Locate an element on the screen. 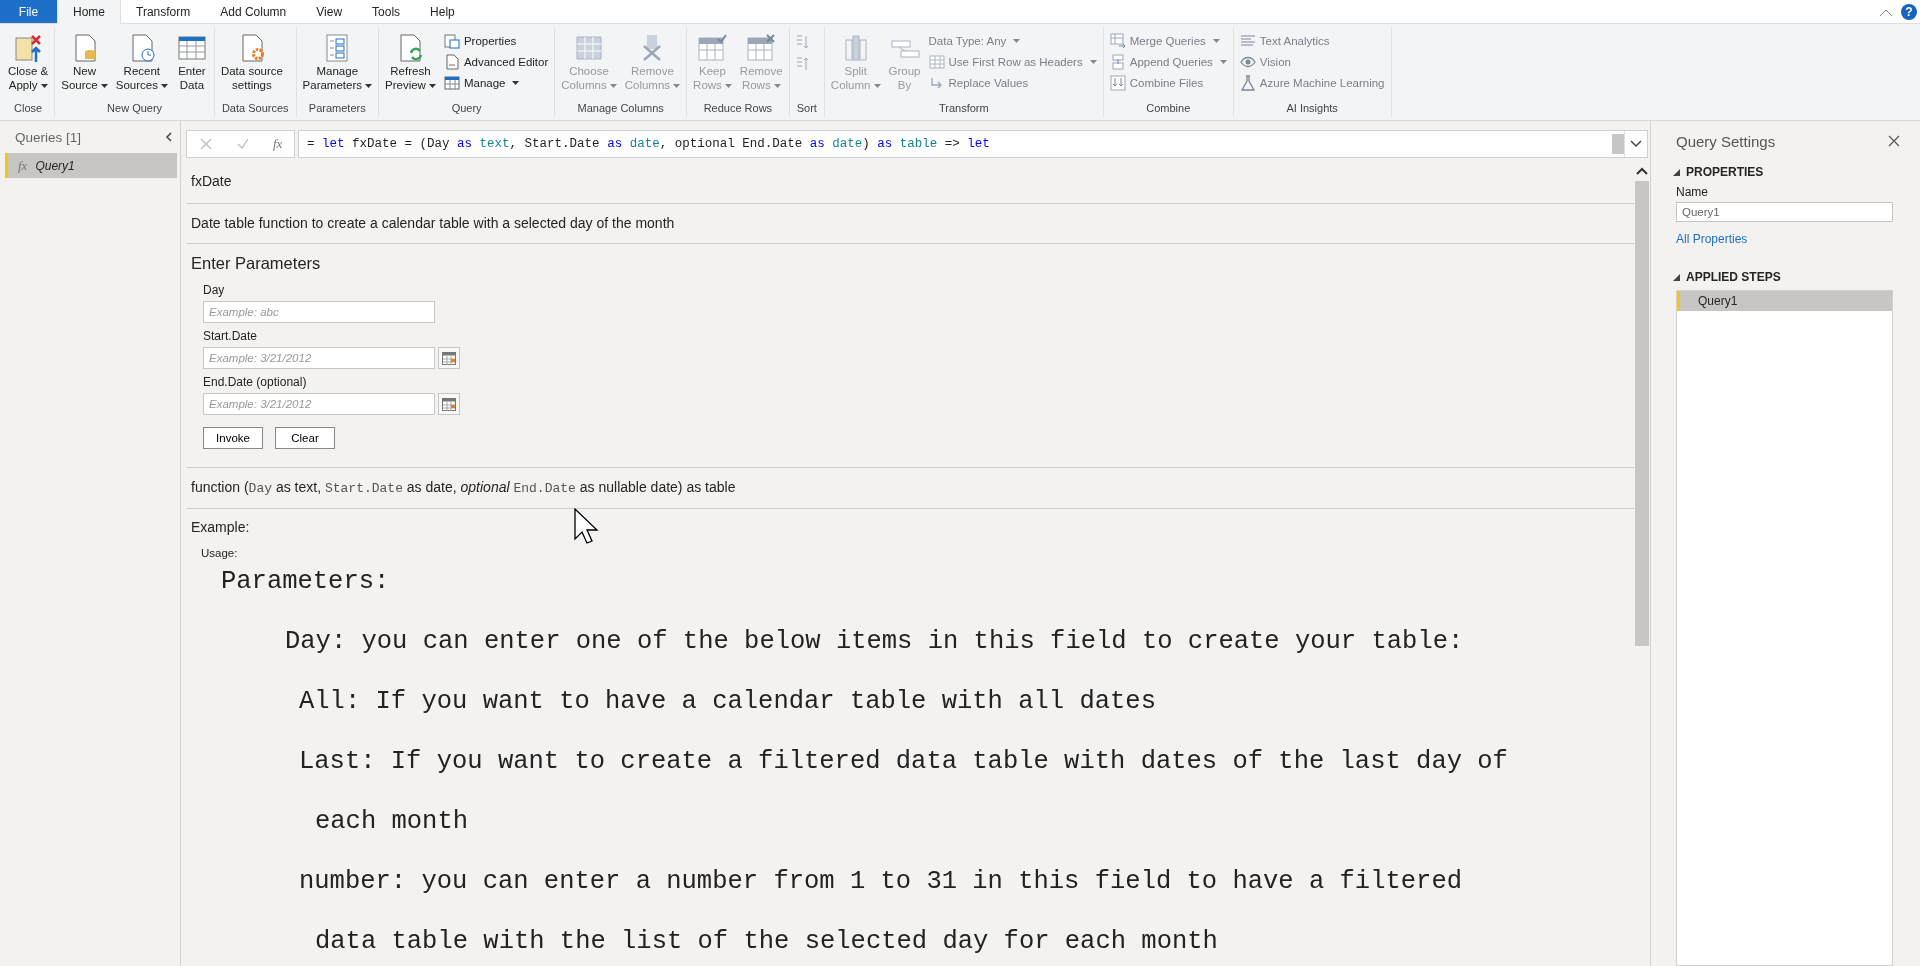  function-name: fxDate is located at coordinates (212, 181).